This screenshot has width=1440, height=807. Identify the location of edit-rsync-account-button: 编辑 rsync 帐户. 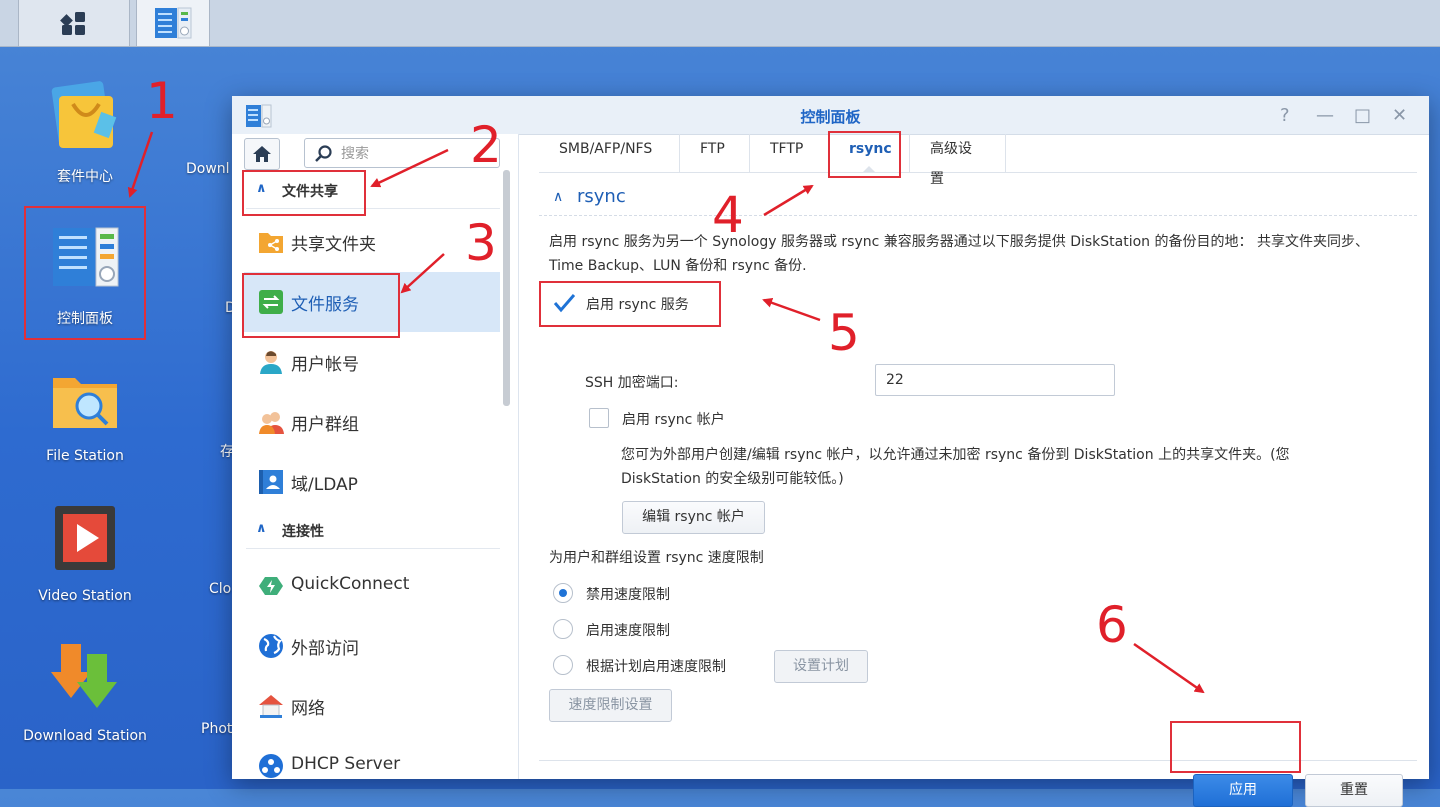
(693, 517).